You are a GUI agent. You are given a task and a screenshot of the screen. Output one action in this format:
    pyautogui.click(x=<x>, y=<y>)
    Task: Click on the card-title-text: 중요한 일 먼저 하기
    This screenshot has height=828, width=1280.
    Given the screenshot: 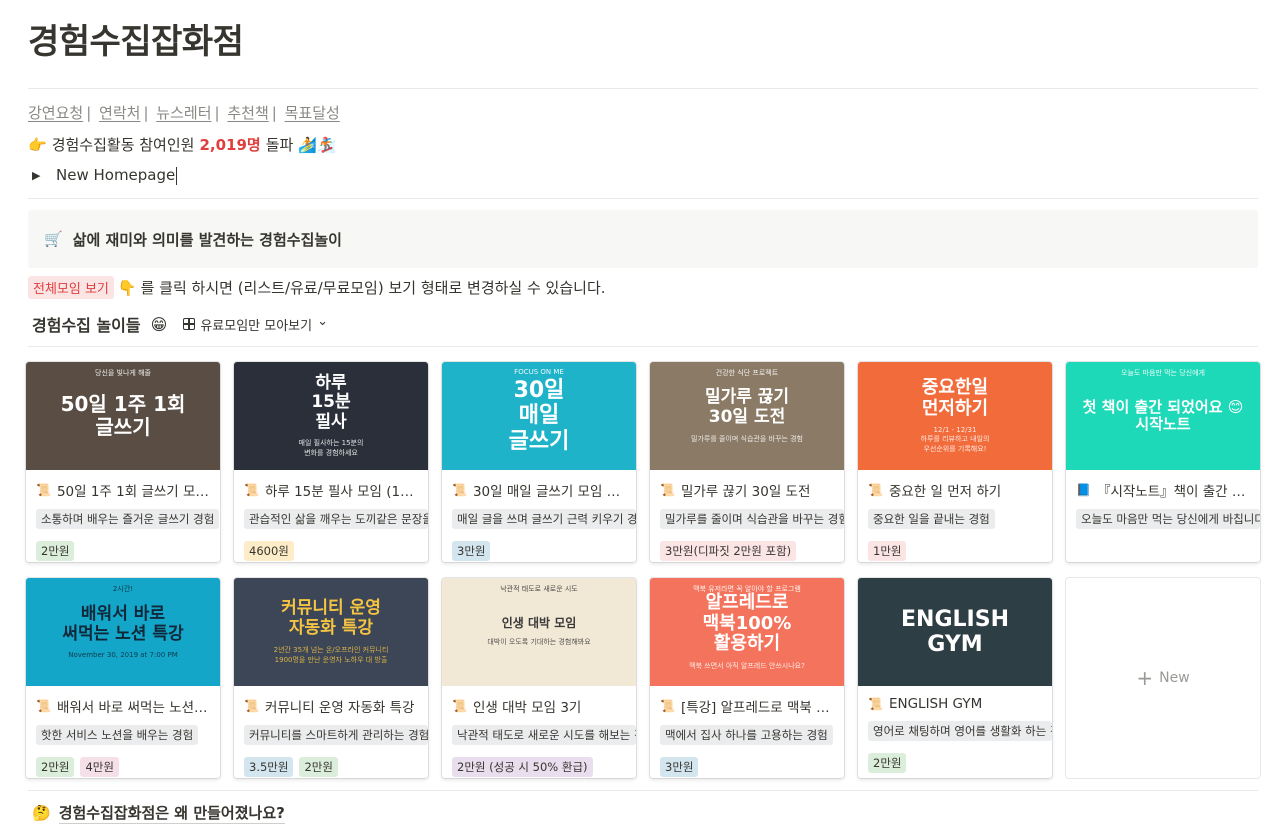 What is the action you would take?
    pyautogui.click(x=945, y=490)
    